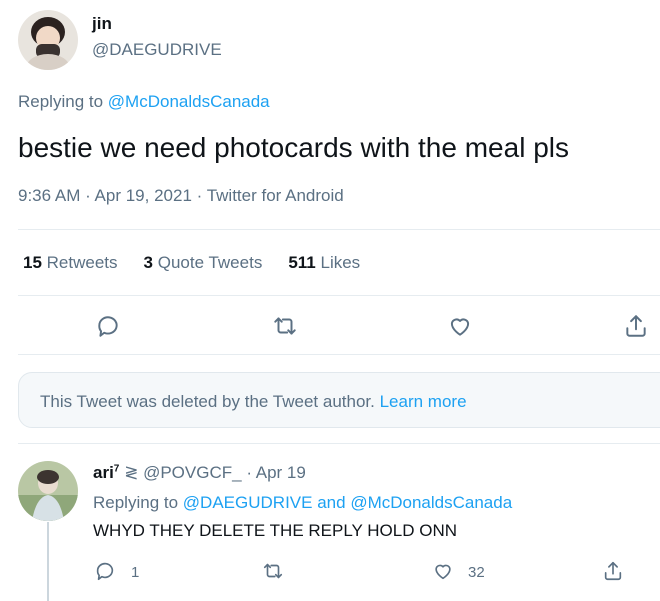  I want to click on reply-symbol: ≷, so click(131, 472).